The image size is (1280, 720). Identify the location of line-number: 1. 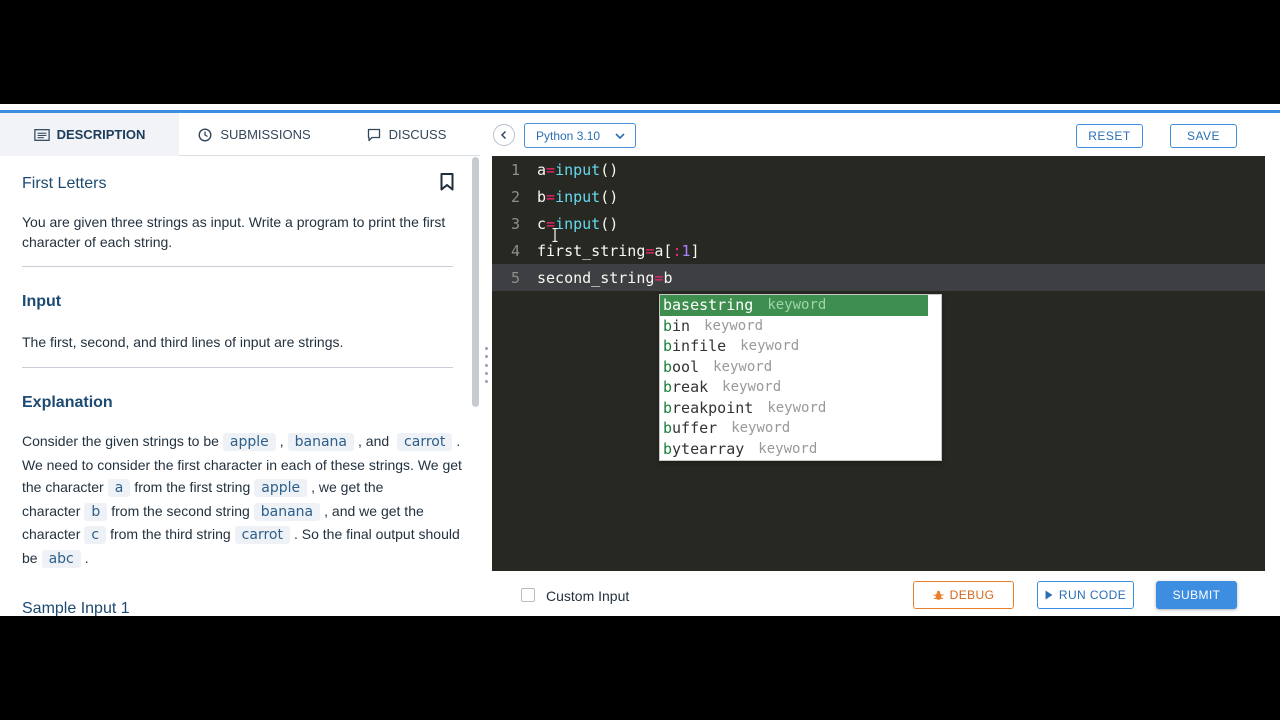
(515, 169).